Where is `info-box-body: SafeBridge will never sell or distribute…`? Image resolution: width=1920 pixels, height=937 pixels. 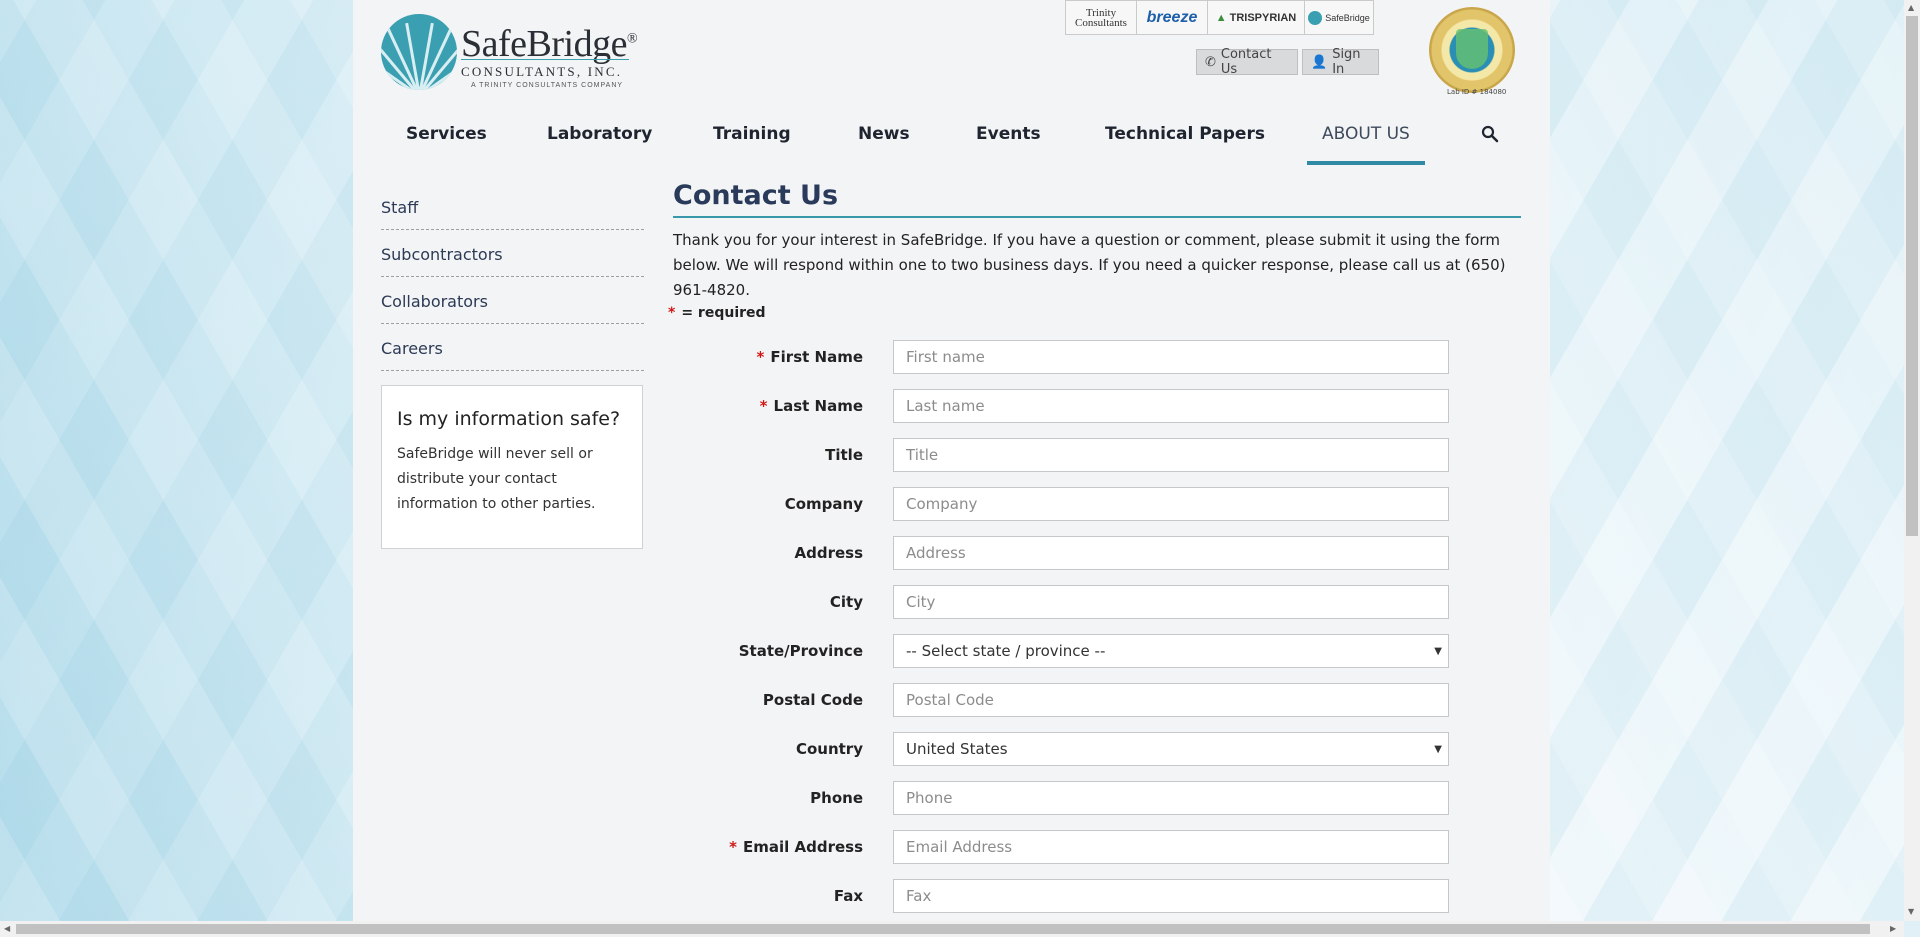 info-box-body: SafeBridge will never sell or distribute… is located at coordinates (496, 479).